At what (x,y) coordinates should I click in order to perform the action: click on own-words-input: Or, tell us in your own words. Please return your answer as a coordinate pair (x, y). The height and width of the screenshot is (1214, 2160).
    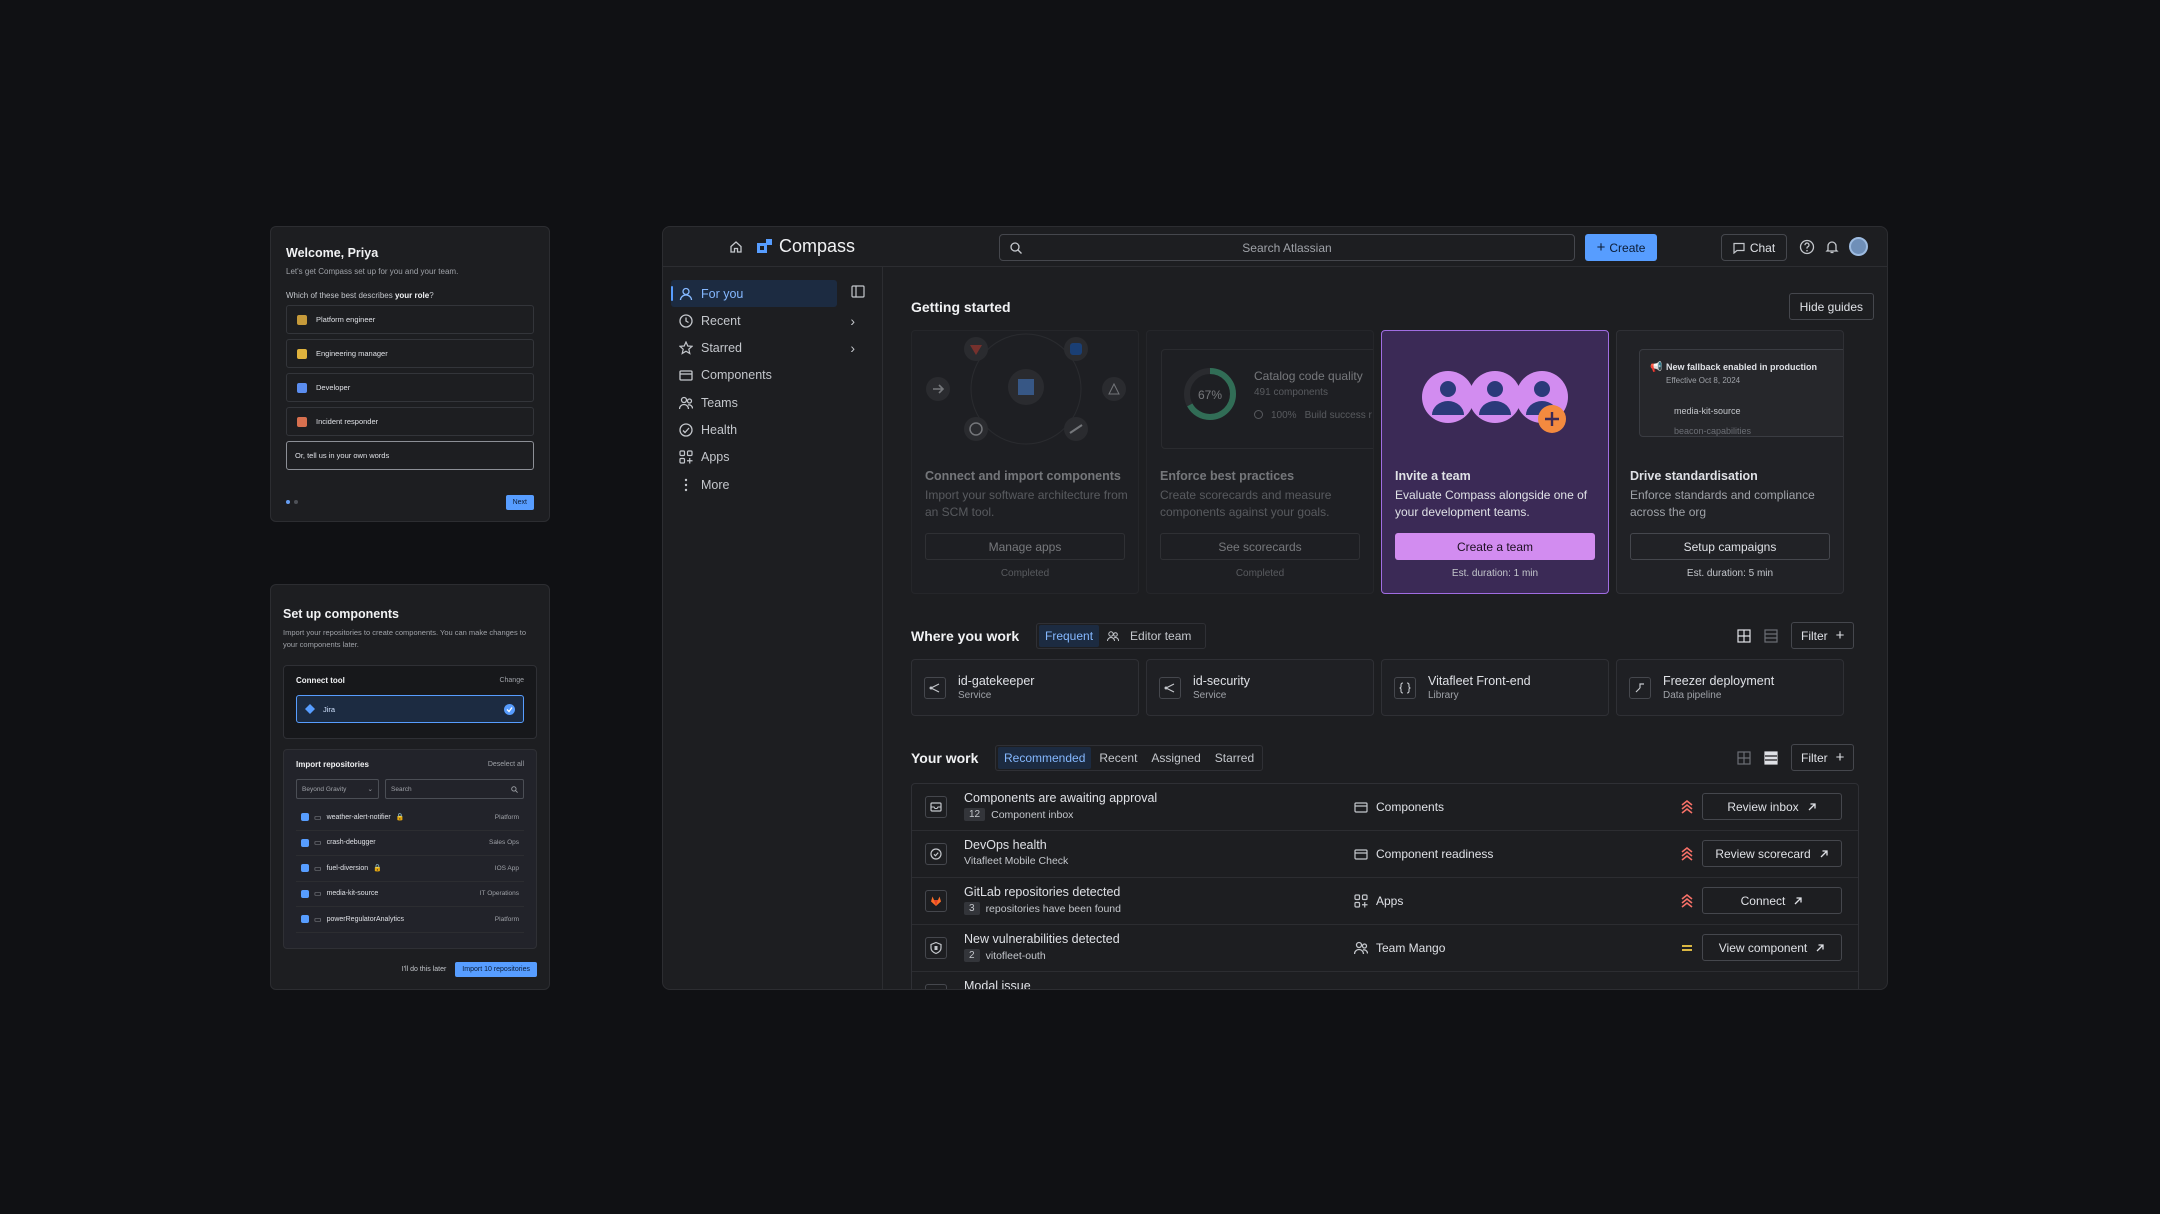
    Looking at the image, I should click on (410, 455).